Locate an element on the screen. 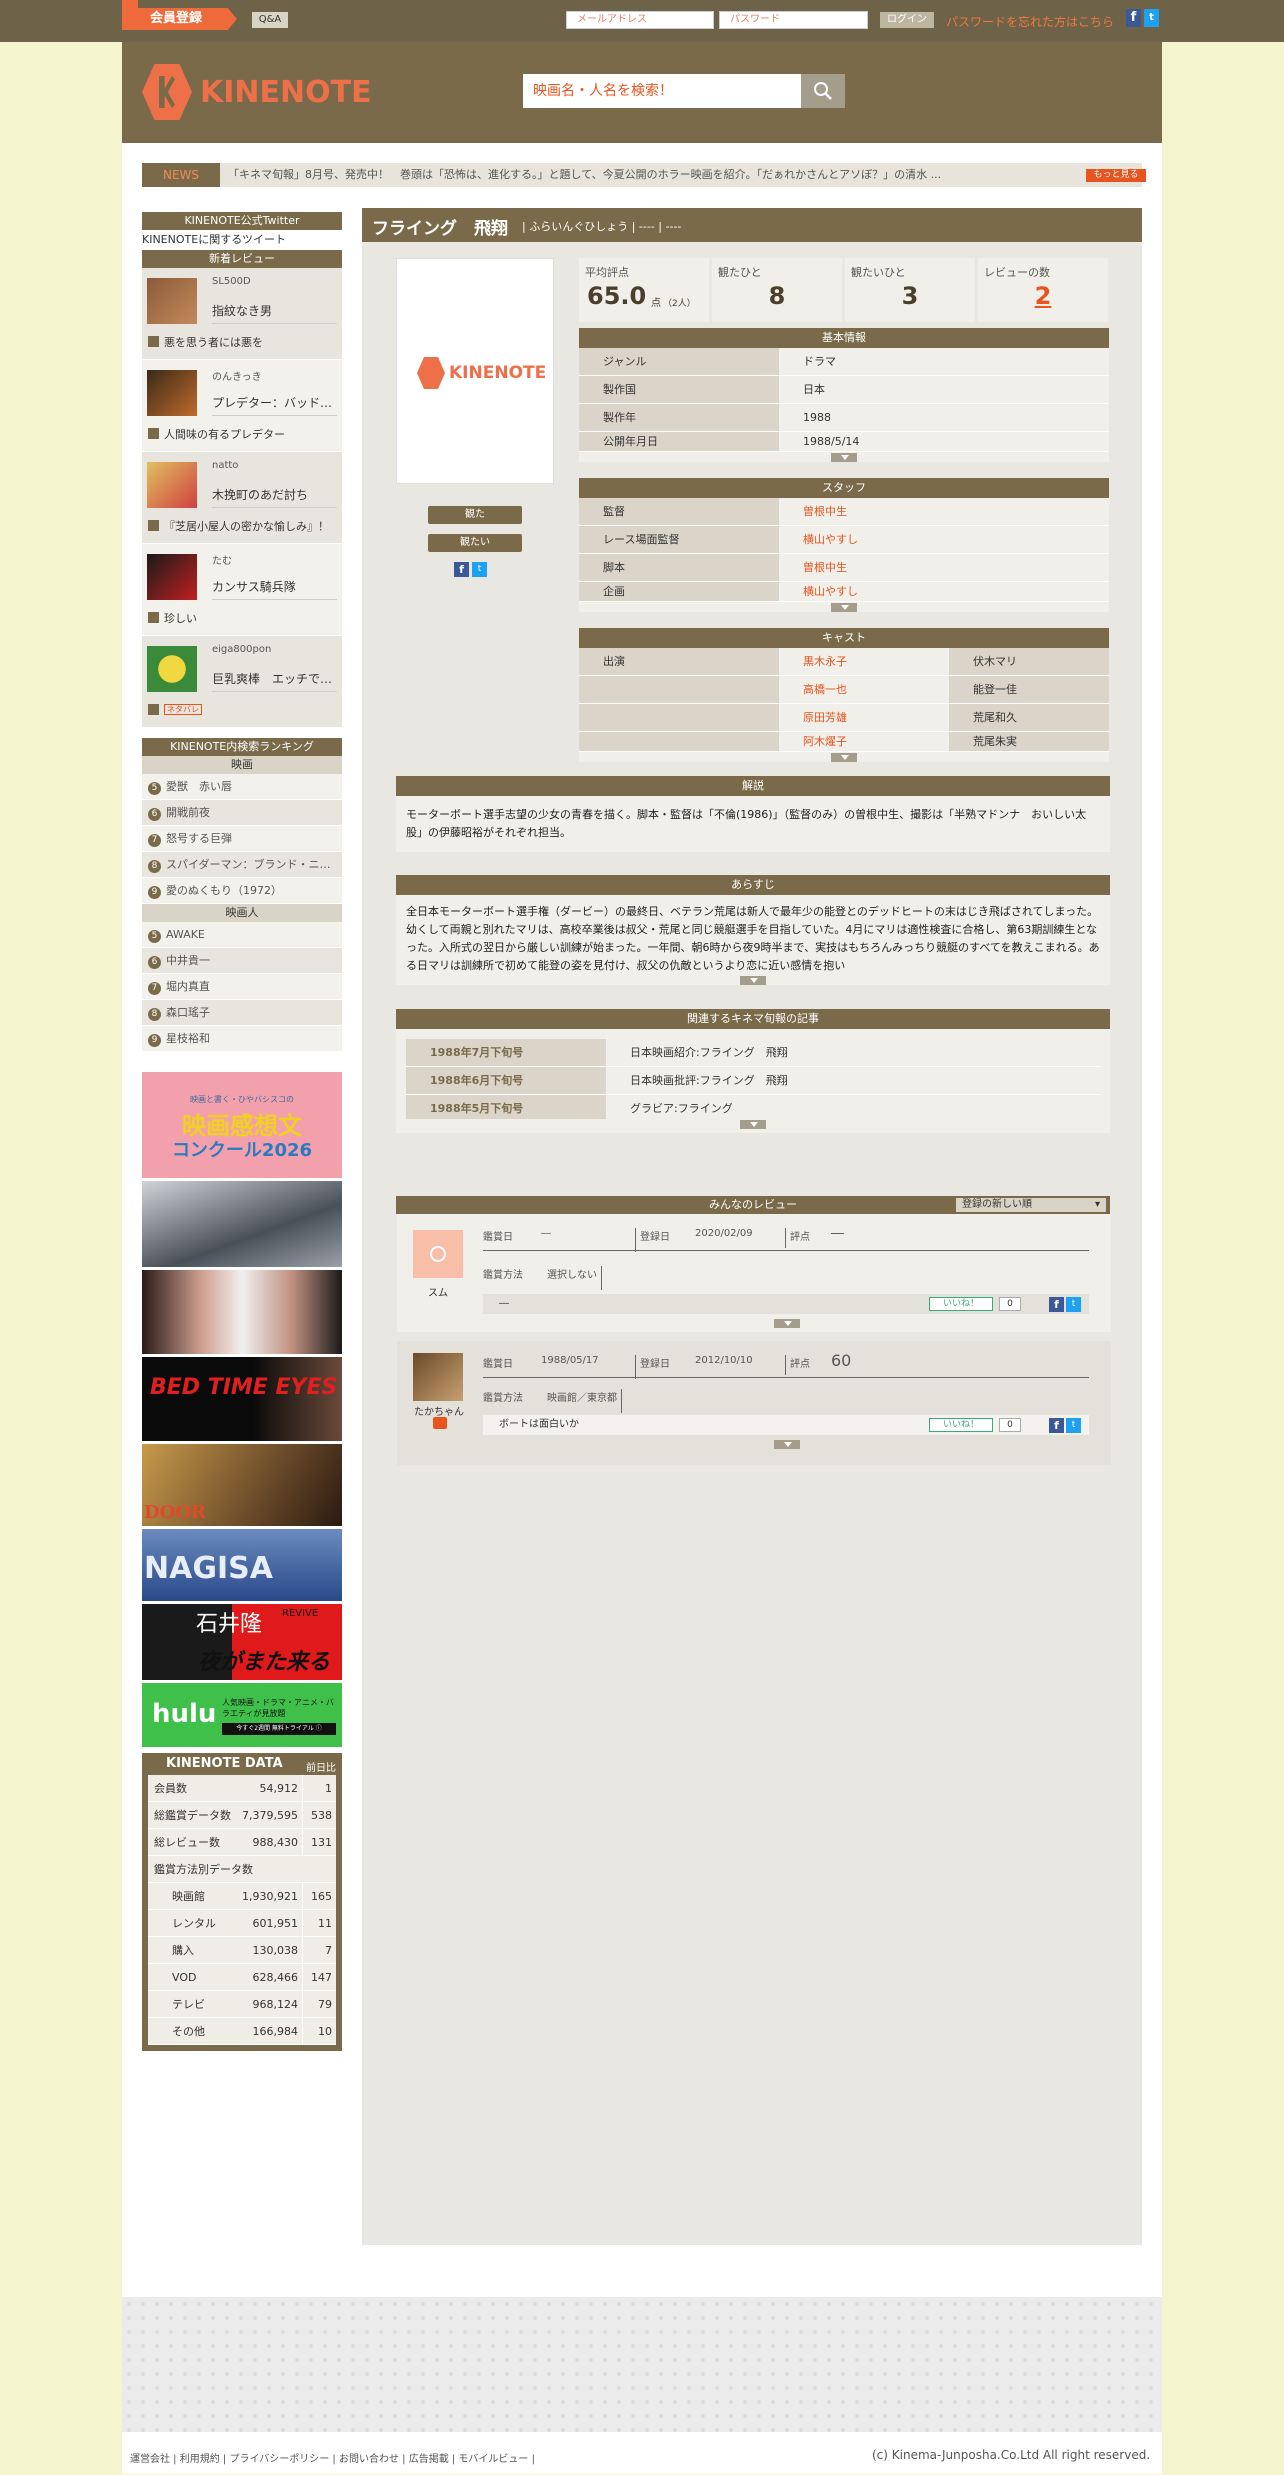 The width and height of the screenshot is (1284, 2475). review-user: スム is located at coordinates (438, 1291).